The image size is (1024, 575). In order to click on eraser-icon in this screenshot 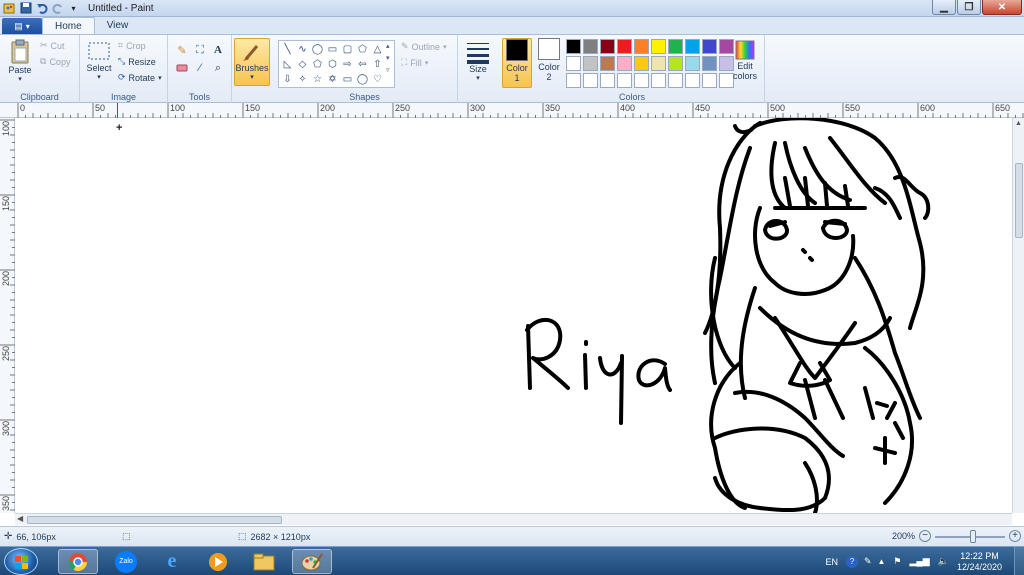, I will do `click(182, 68)`.